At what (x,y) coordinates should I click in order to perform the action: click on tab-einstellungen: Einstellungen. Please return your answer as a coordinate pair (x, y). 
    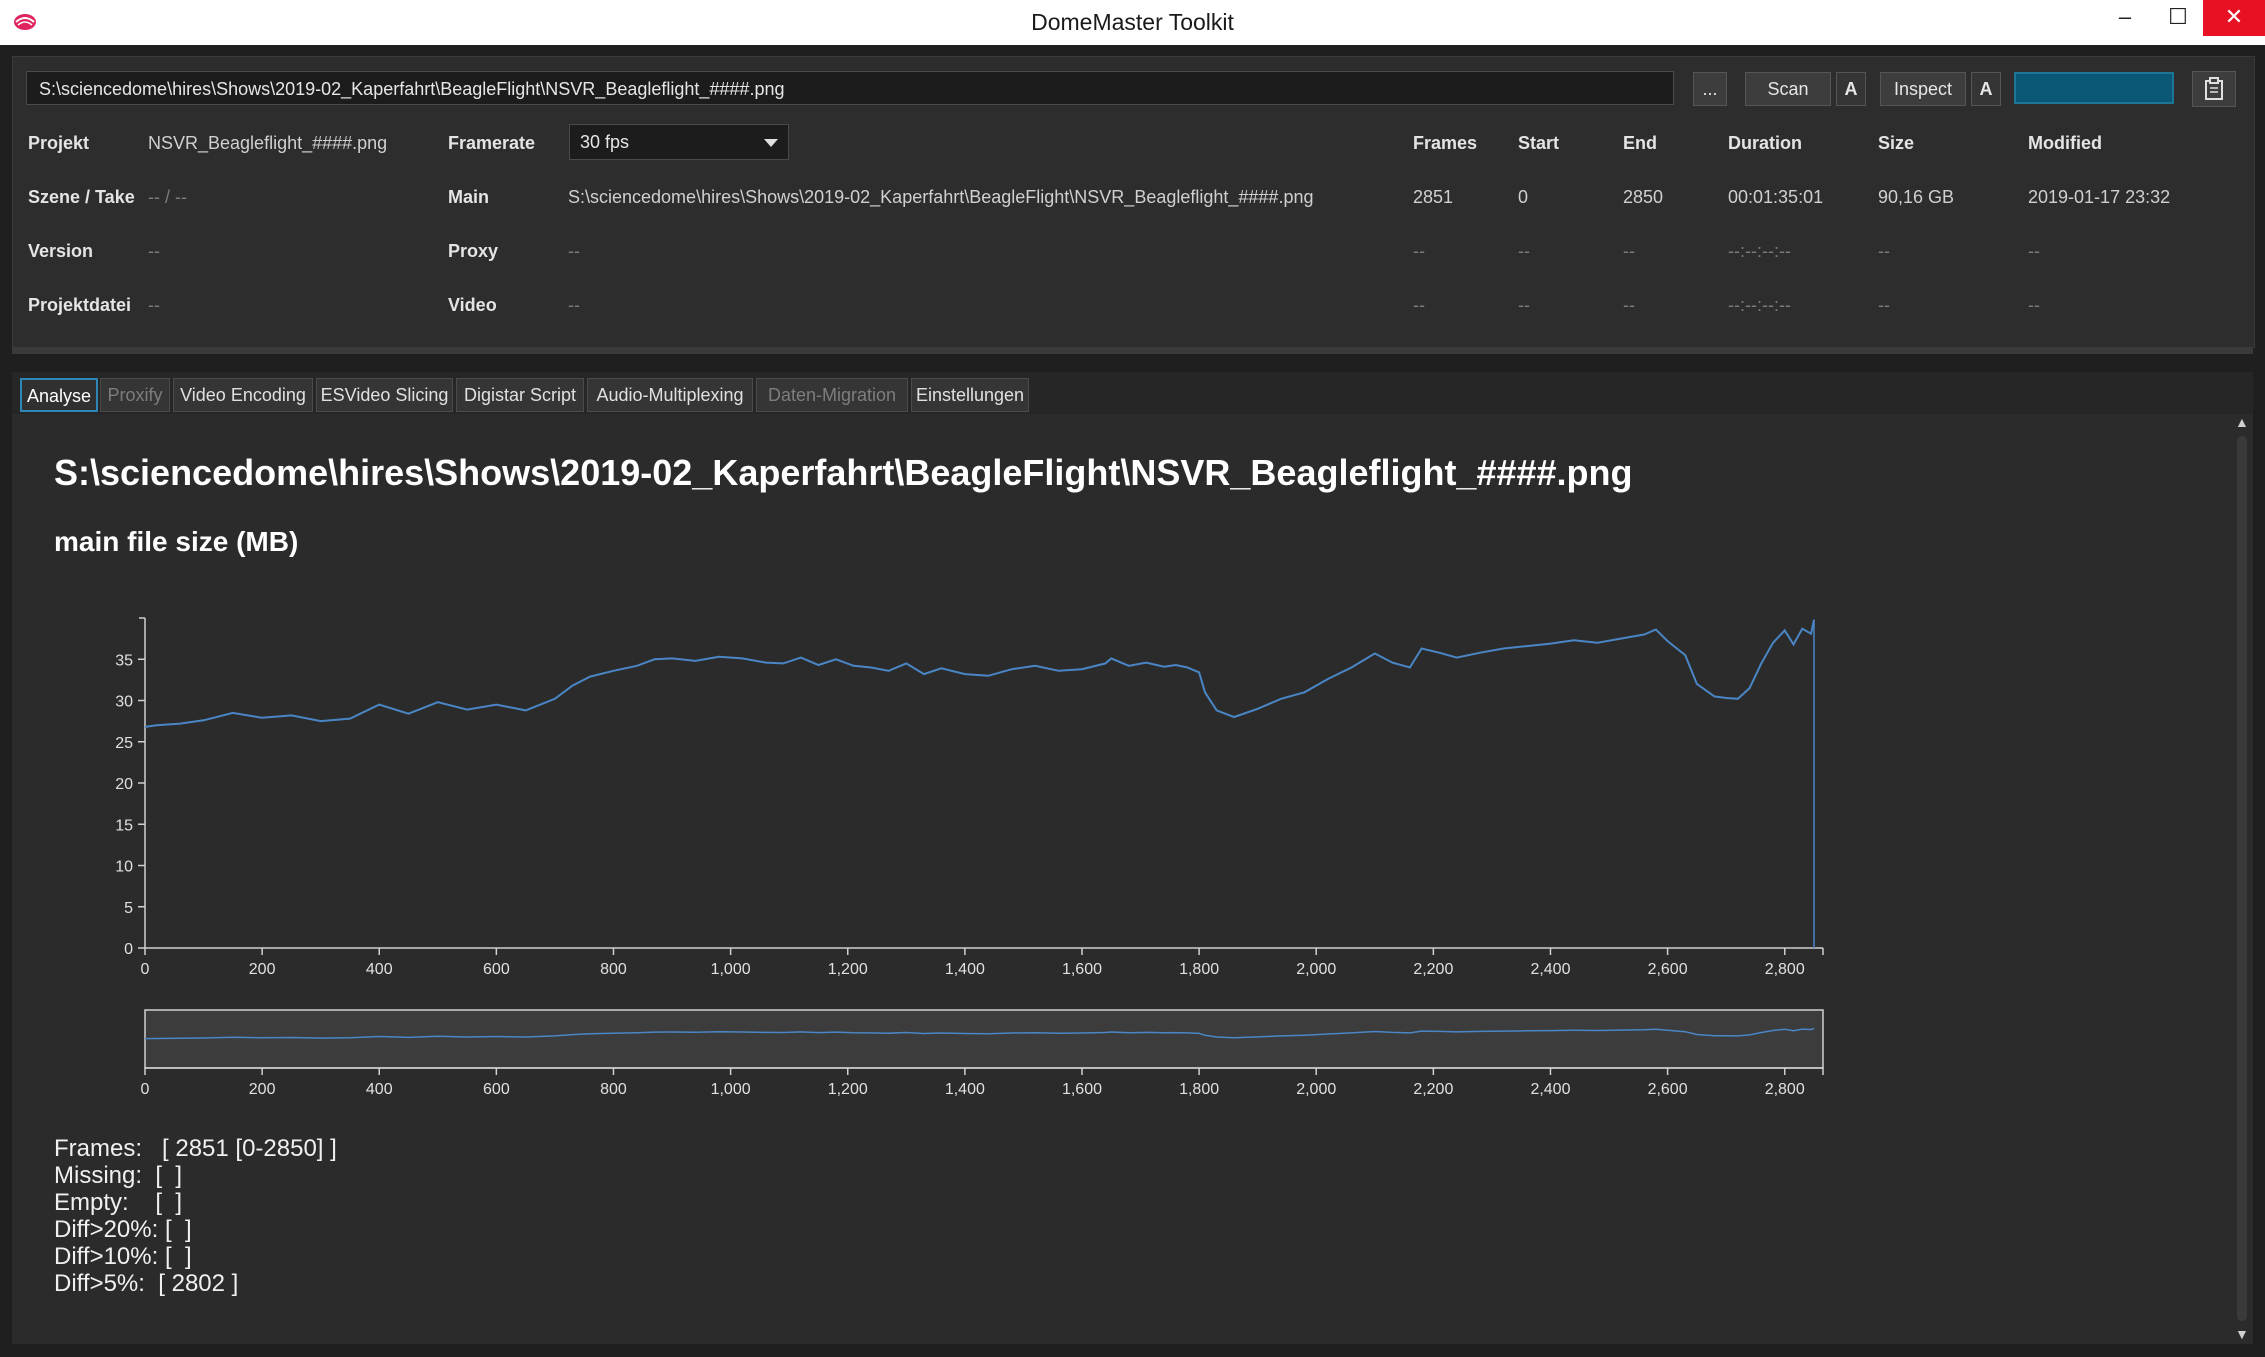
    Looking at the image, I should click on (970, 395).